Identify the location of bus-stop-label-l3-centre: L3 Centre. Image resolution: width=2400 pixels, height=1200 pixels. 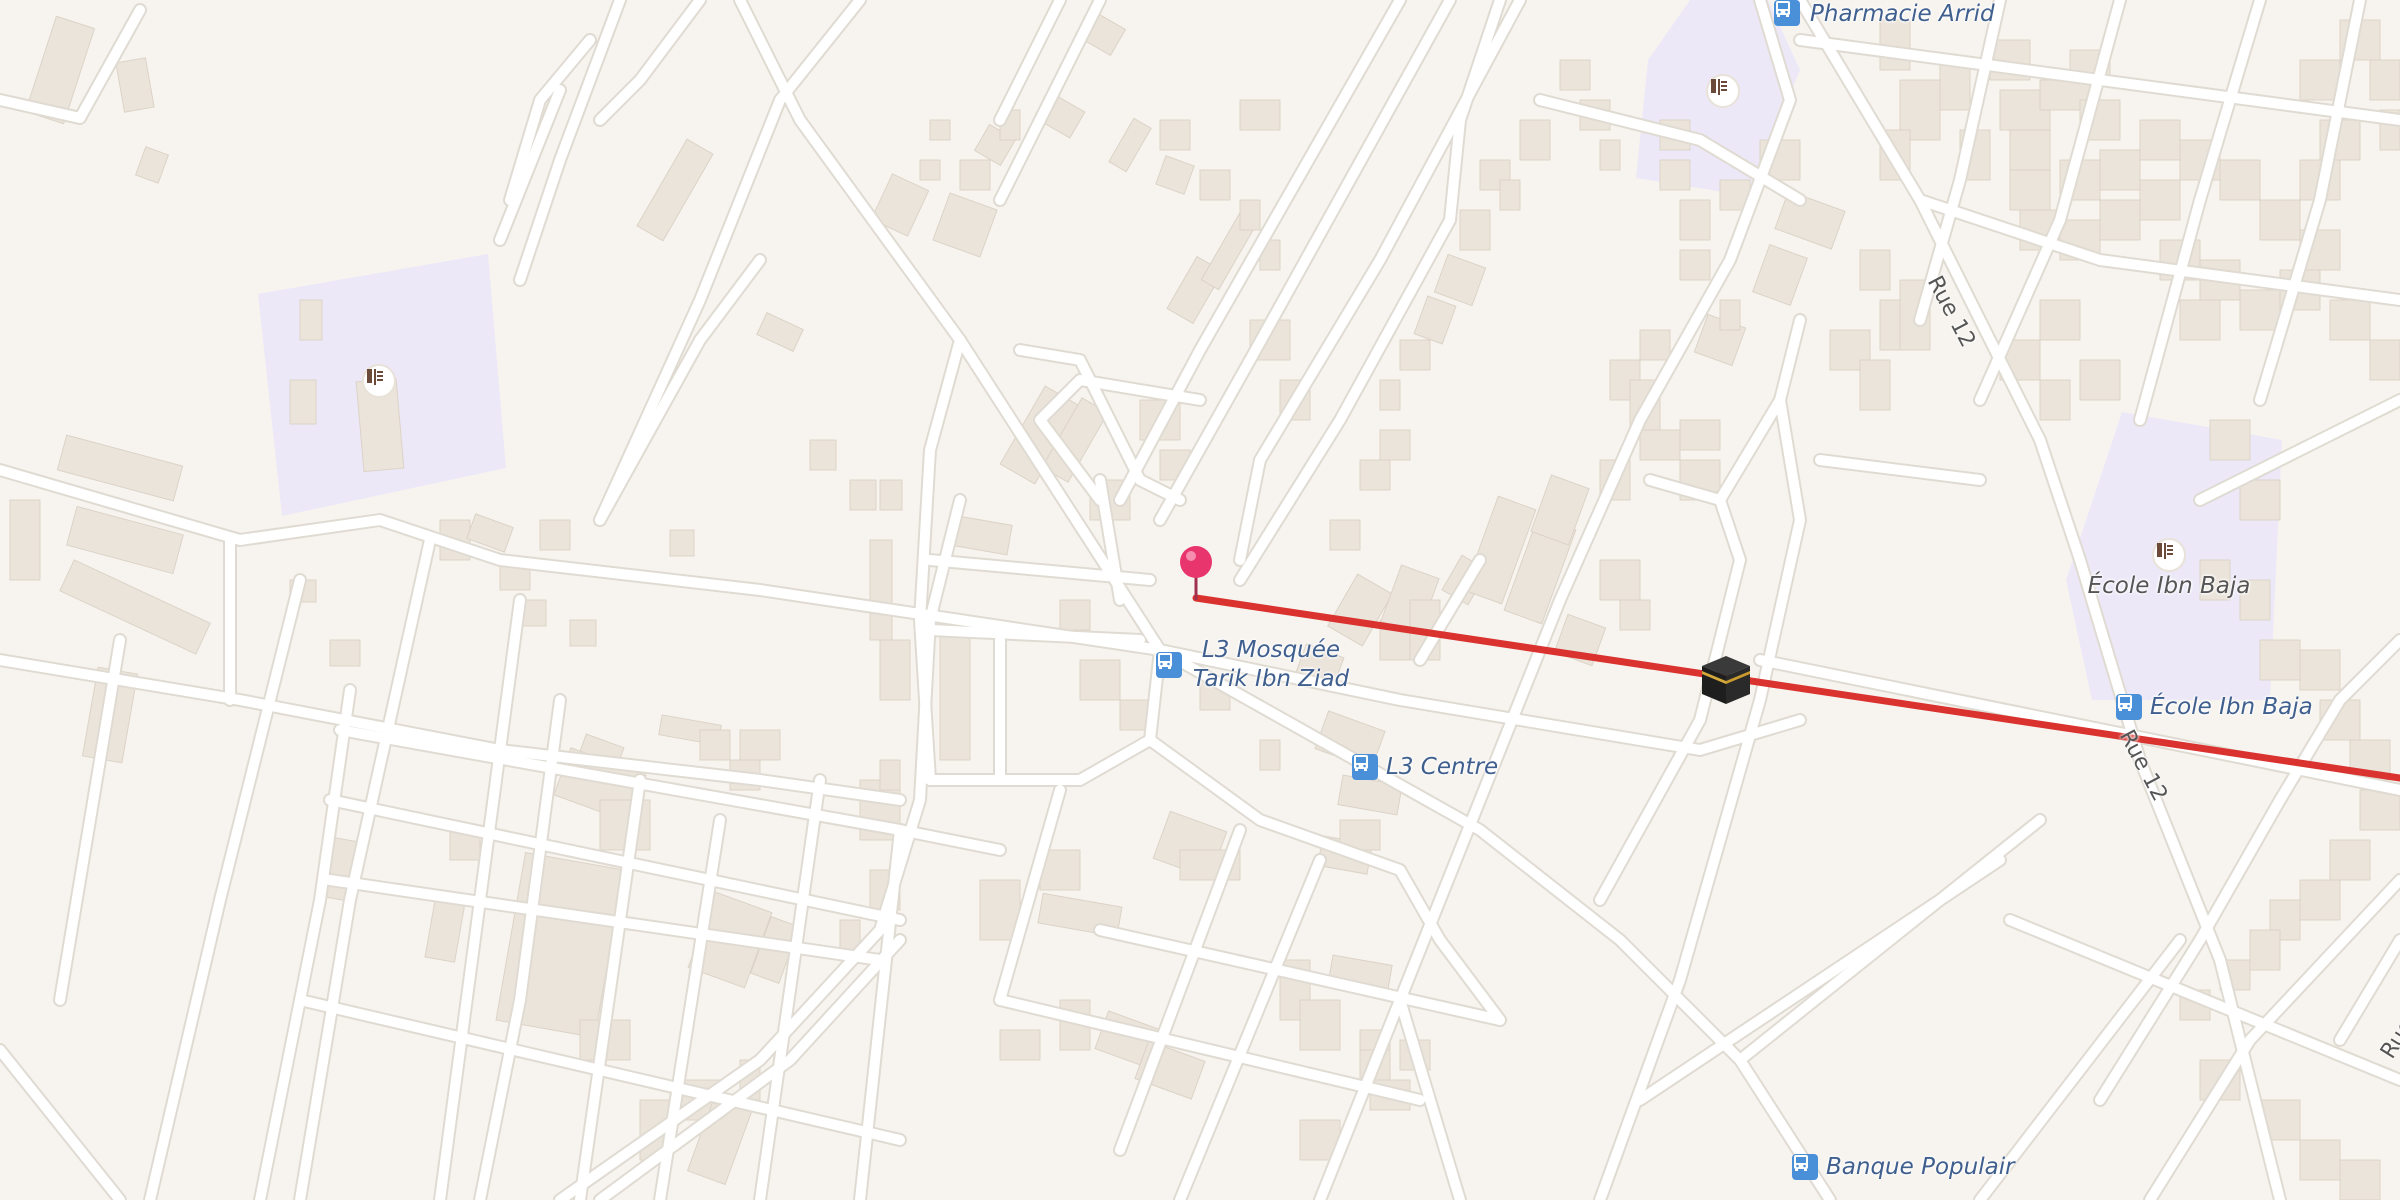
(1442, 767).